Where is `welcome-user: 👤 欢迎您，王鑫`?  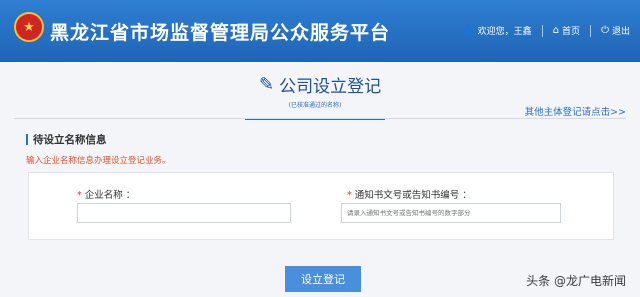
welcome-user: 👤 欢迎您，王鑫 is located at coordinates (496, 30).